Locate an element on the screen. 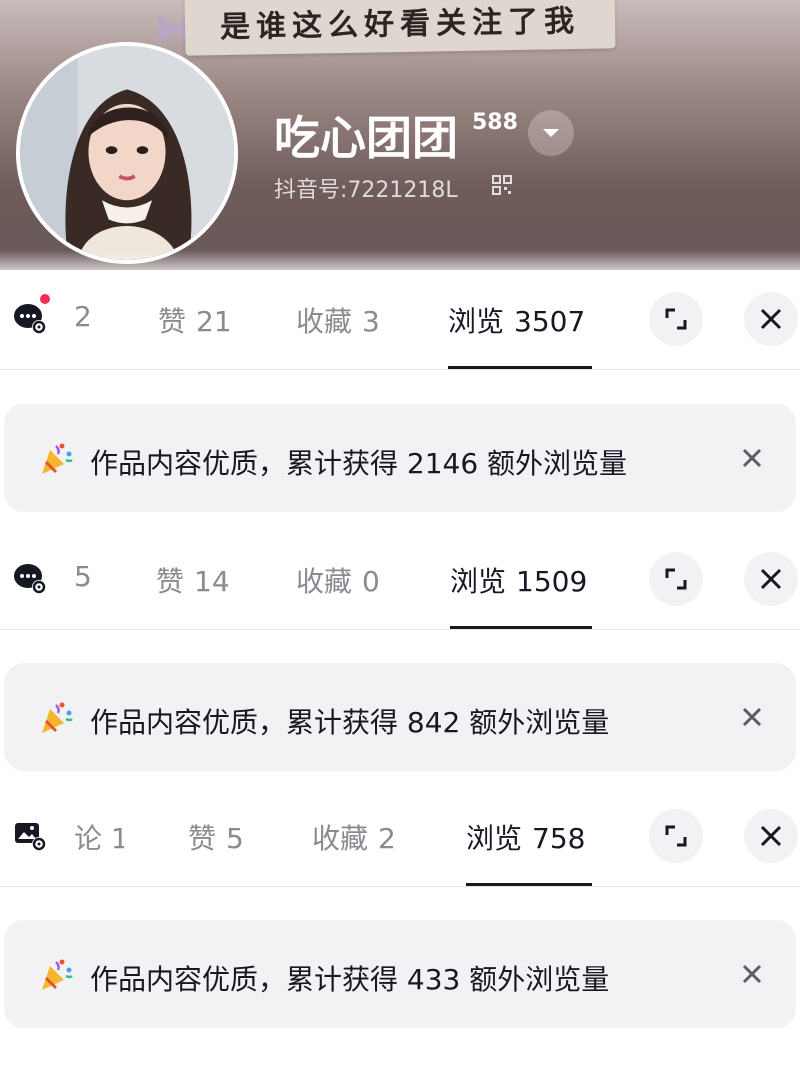 This screenshot has height=1067, width=800. notice-card: 作品内容优质，累计获得 433 额外浏览量 is located at coordinates (400, 974).